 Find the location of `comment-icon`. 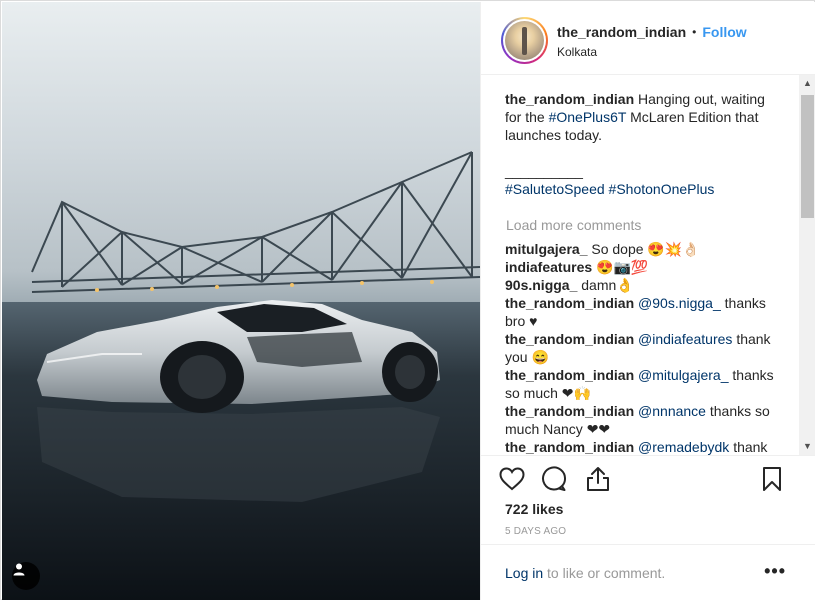

comment-icon is located at coordinates (554, 479).